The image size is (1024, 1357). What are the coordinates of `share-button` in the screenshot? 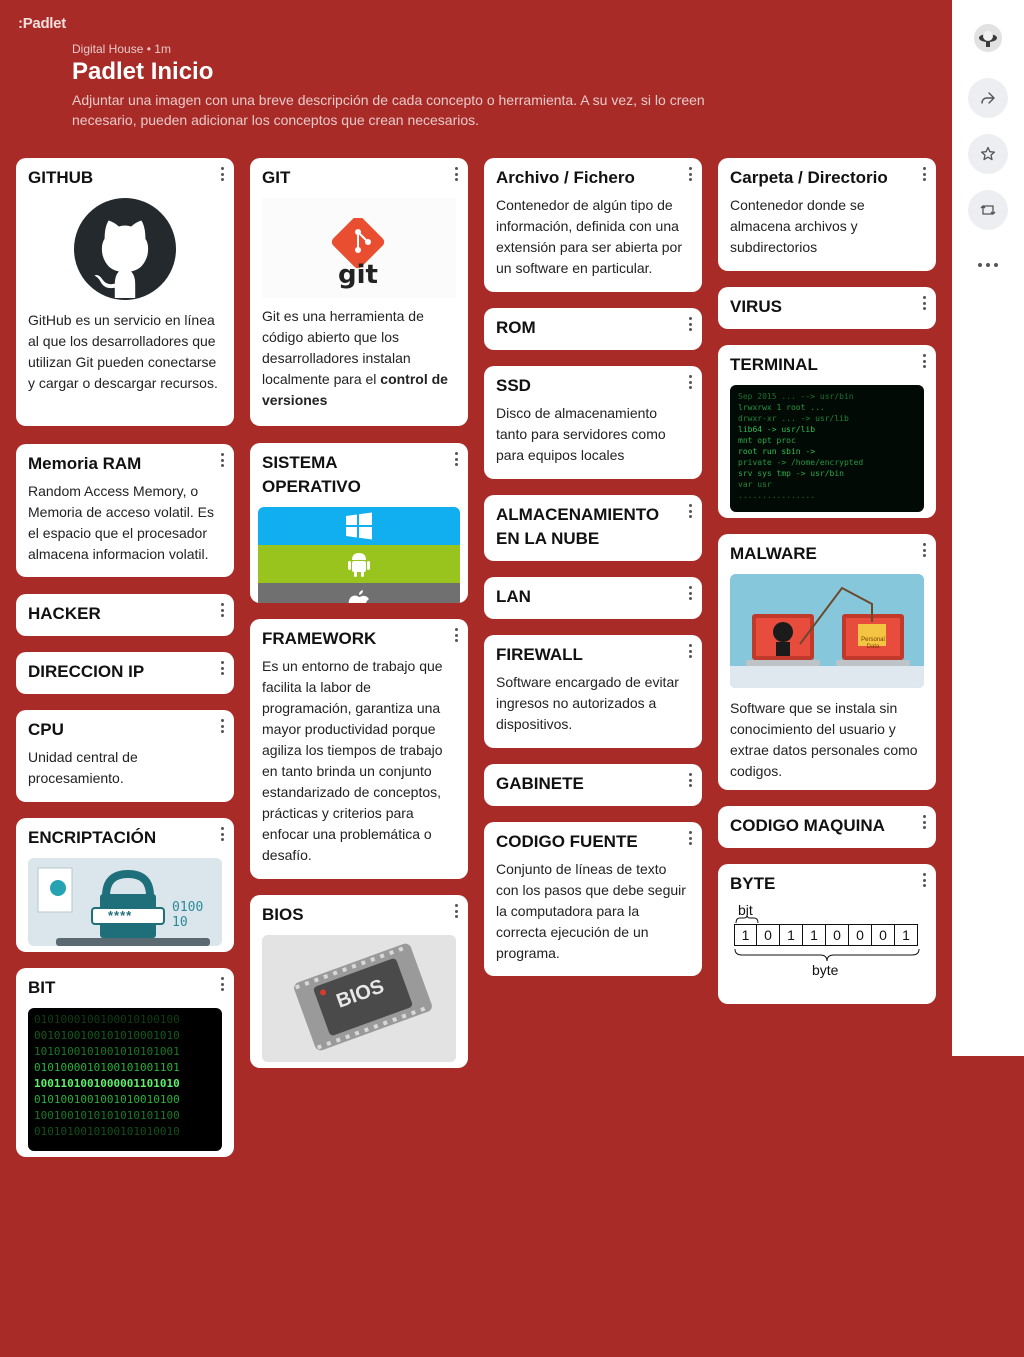 It's located at (988, 98).